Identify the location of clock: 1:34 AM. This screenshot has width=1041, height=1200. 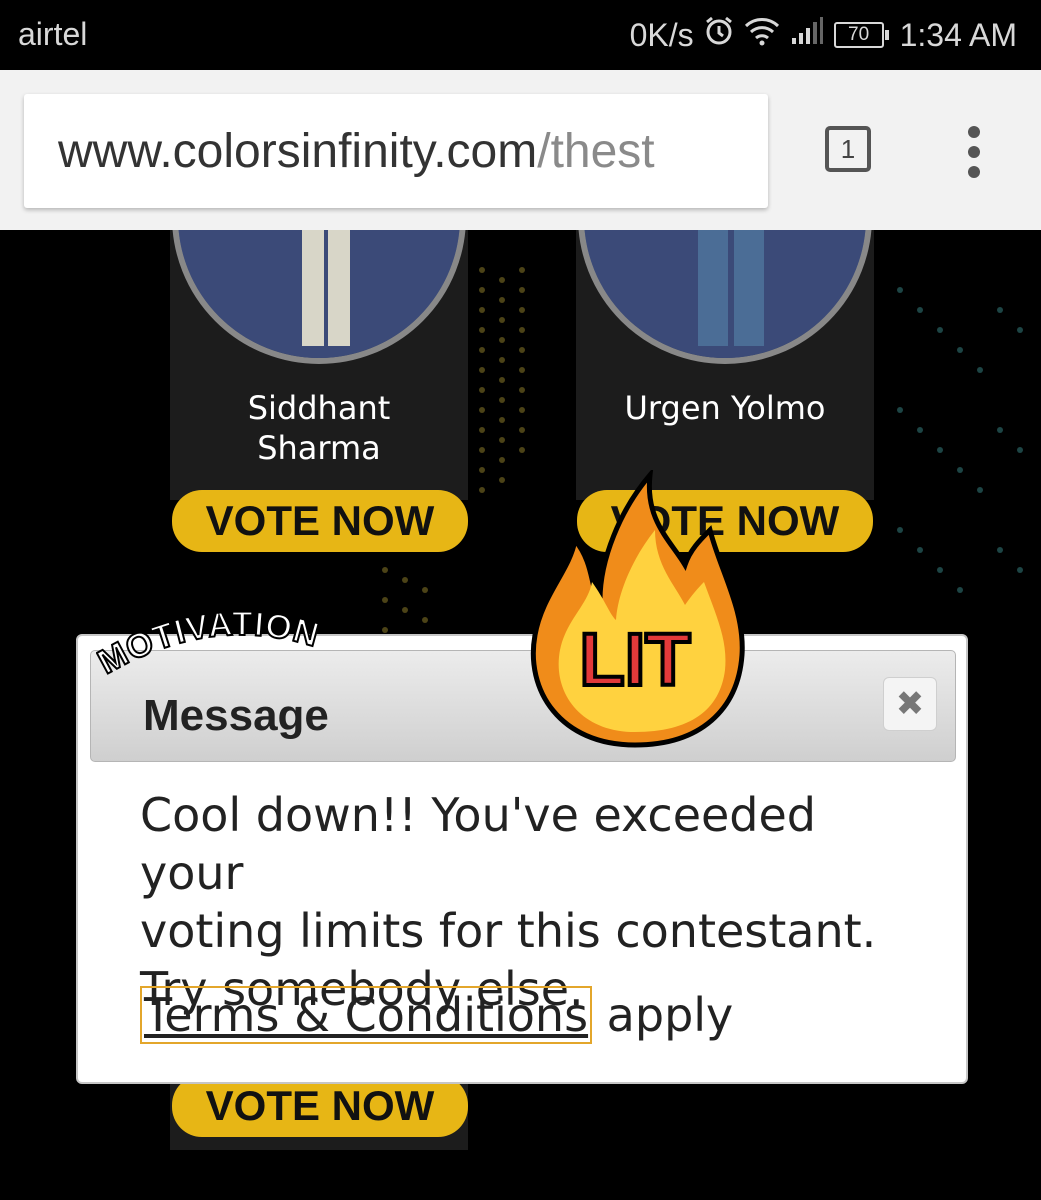
(958, 34).